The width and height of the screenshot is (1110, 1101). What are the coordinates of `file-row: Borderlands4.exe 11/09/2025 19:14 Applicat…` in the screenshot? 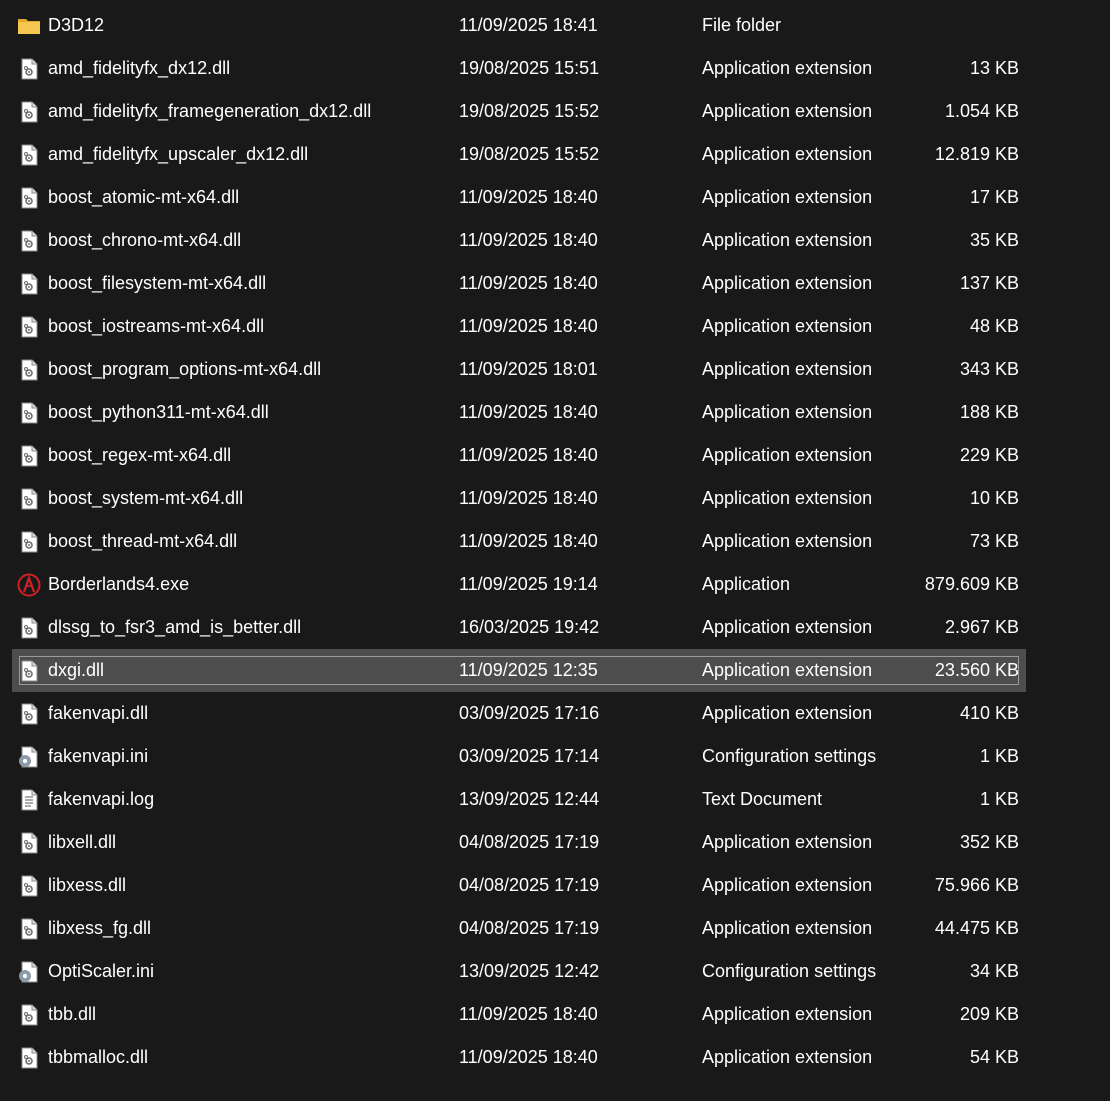 It's located at (519, 584).